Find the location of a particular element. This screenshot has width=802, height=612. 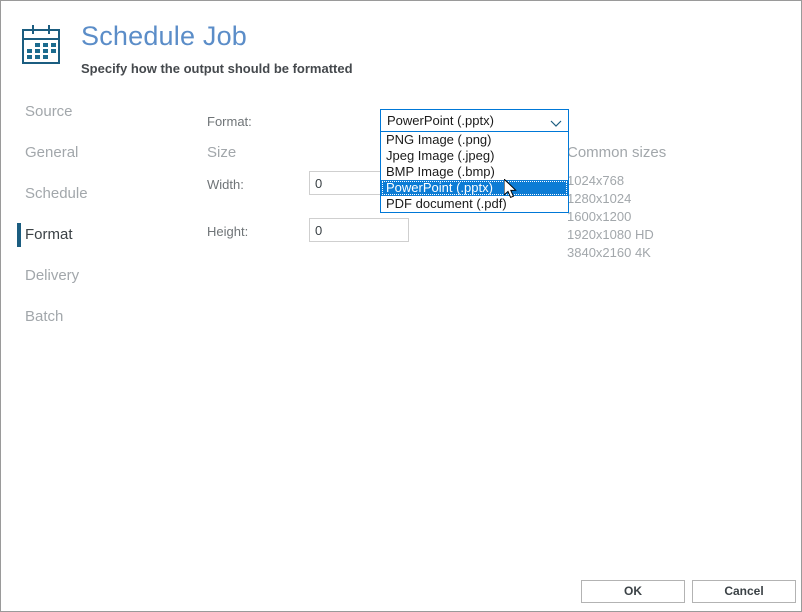

sidebar-item-label: General is located at coordinates (52, 152).